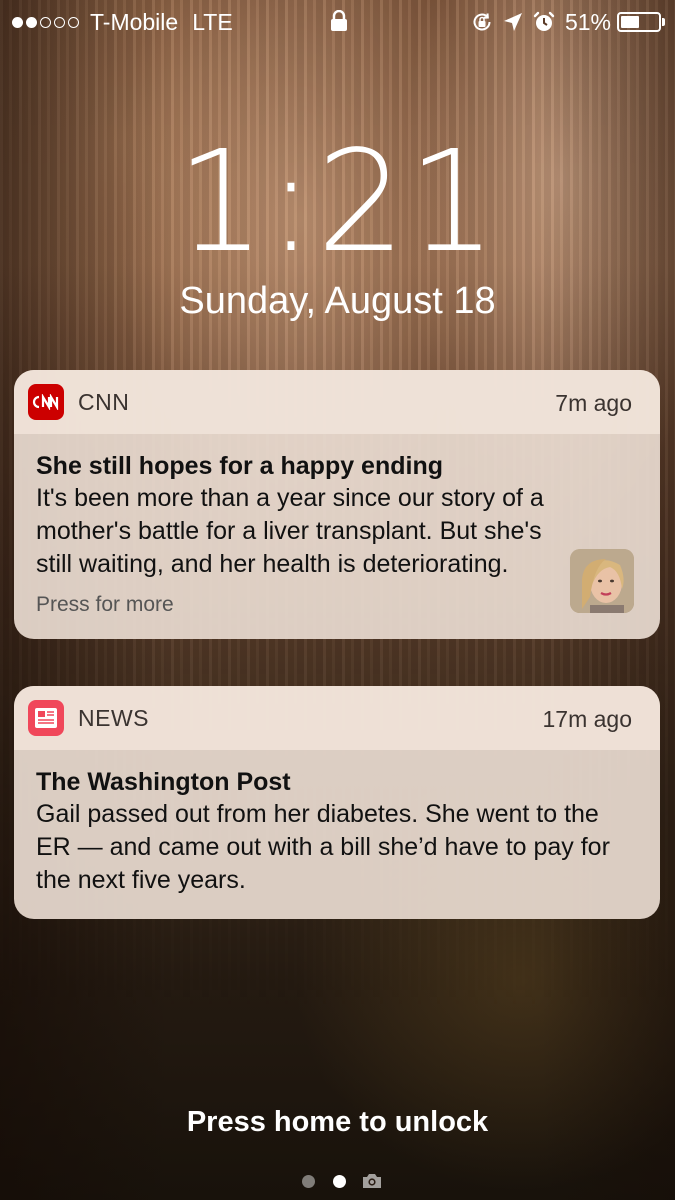 The height and width of the screenshot is (1200, 675). Describe the element at coordinates (308, 1181) in the screenshot. I see `page-dot` at that location.